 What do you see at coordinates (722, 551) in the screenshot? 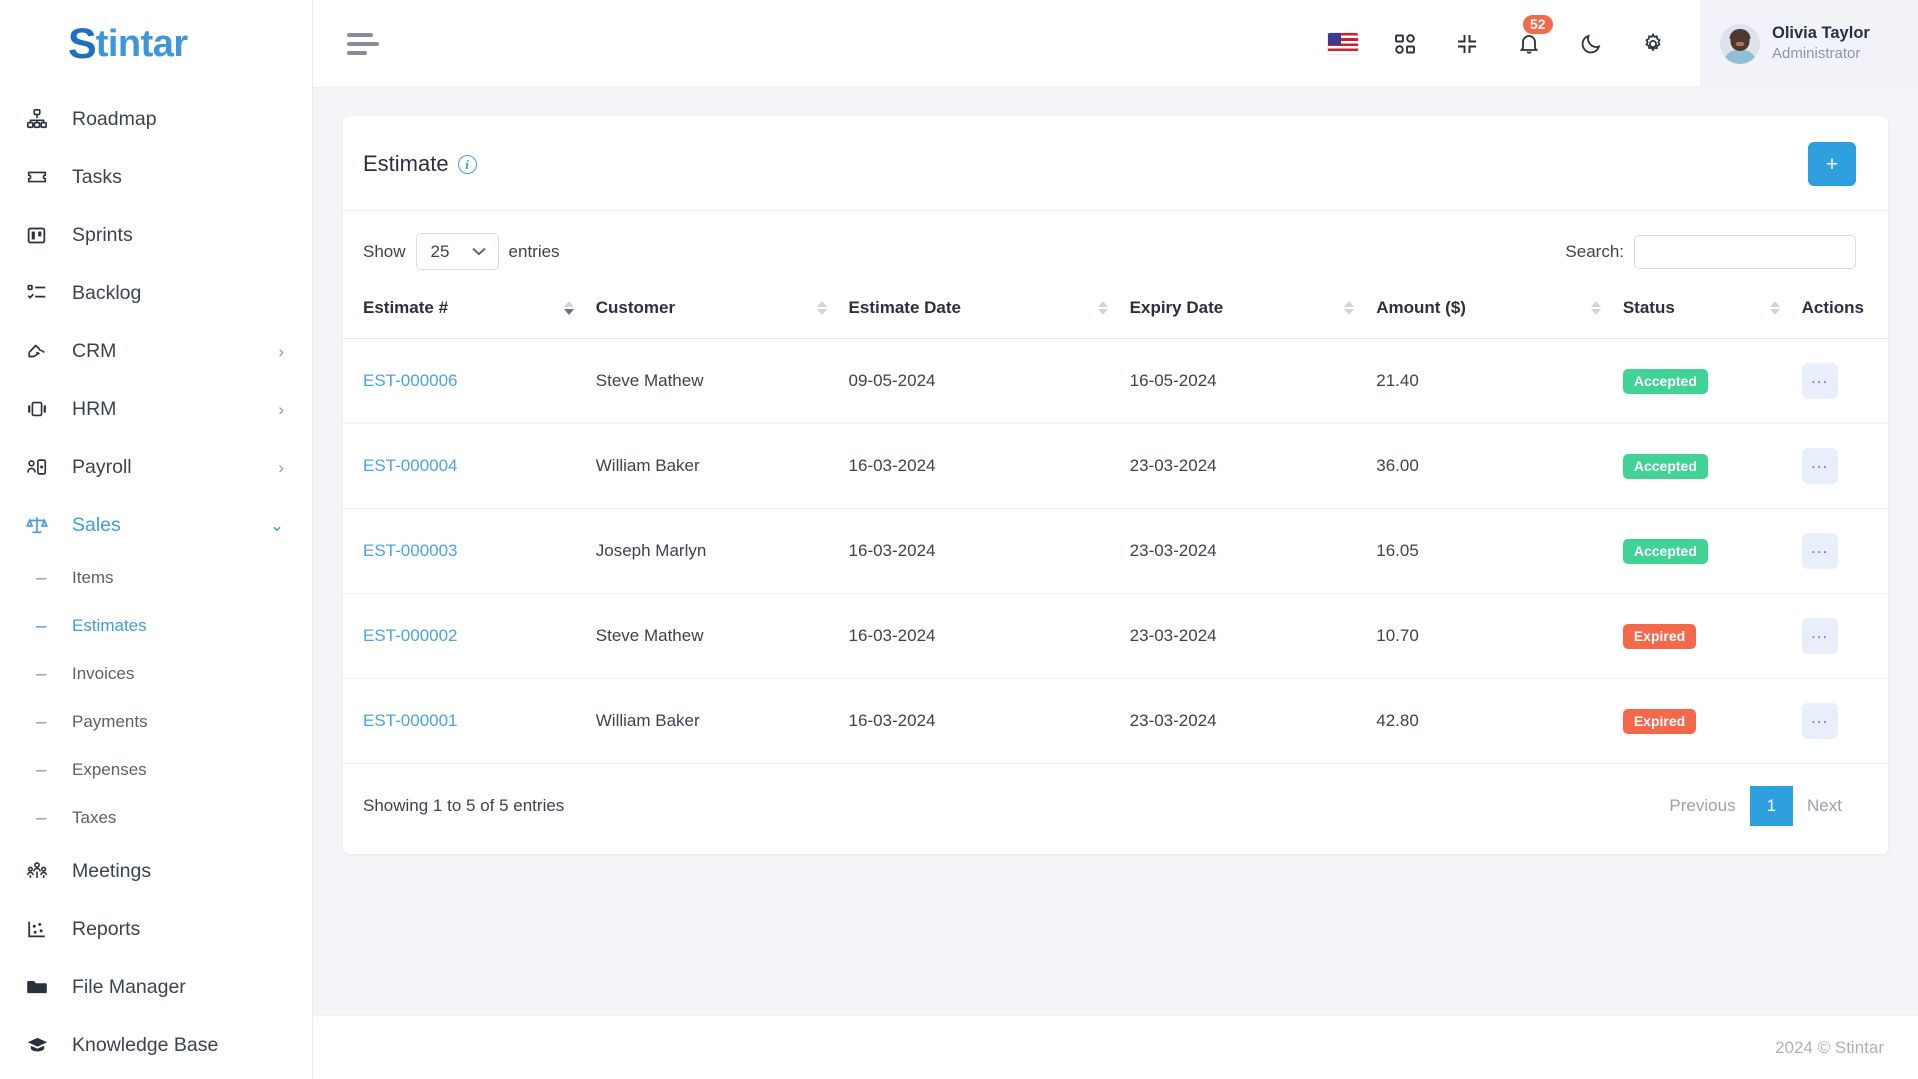
I see `cell-customer: Joseph Marlyn` at bounding box center [722, 551].